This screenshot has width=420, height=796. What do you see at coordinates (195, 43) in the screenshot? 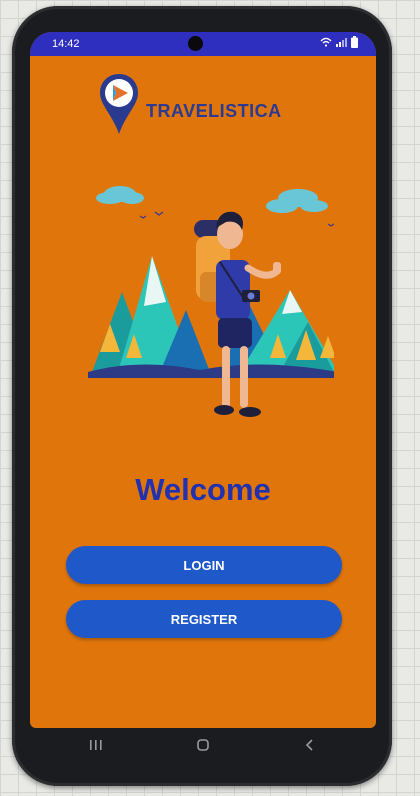
I see `front-camera` at bounding box center [195, 43].